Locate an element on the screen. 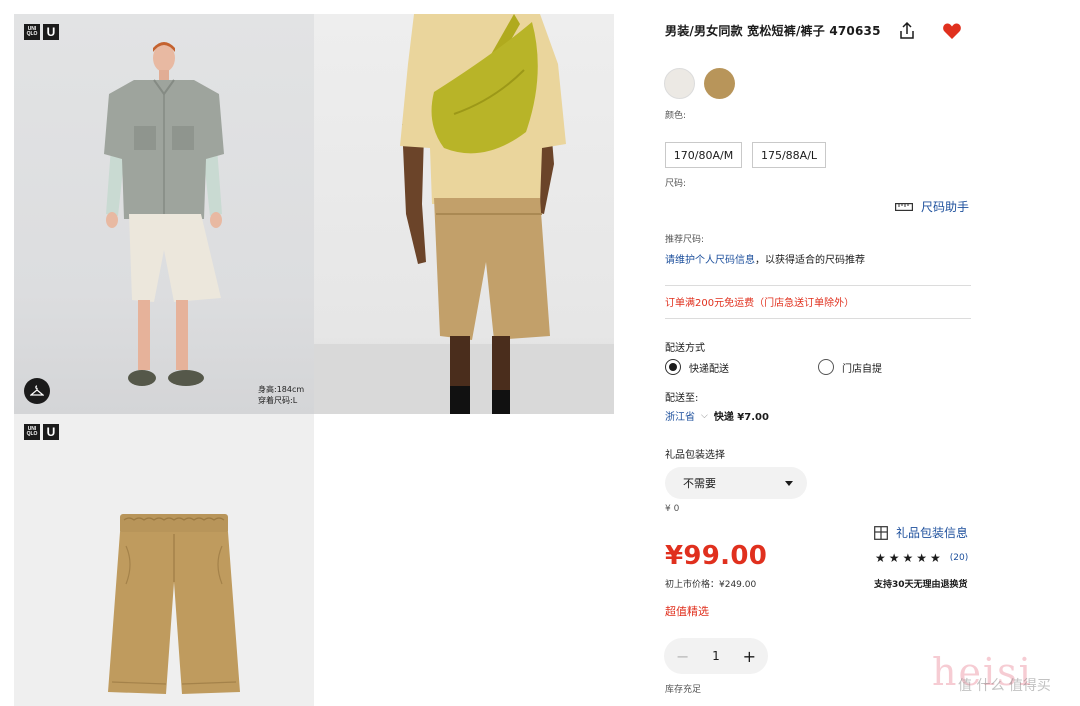 Image resolution: width=1080 pixels, height=706 pixels. favorite-button is located at coordinates (952, 31).